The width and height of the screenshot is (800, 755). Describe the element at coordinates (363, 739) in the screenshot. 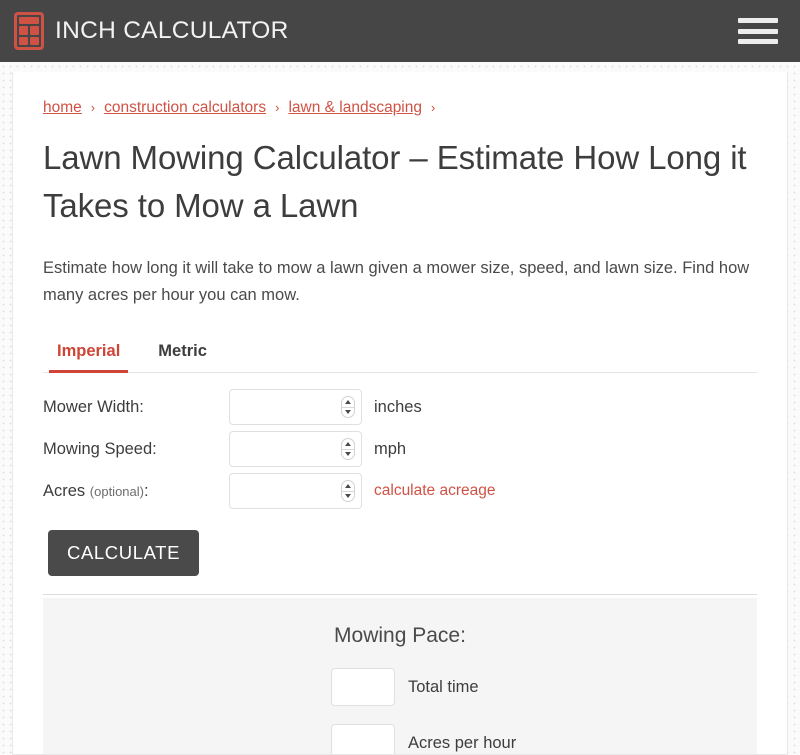

I see `acres-per-hour-output` at that location.